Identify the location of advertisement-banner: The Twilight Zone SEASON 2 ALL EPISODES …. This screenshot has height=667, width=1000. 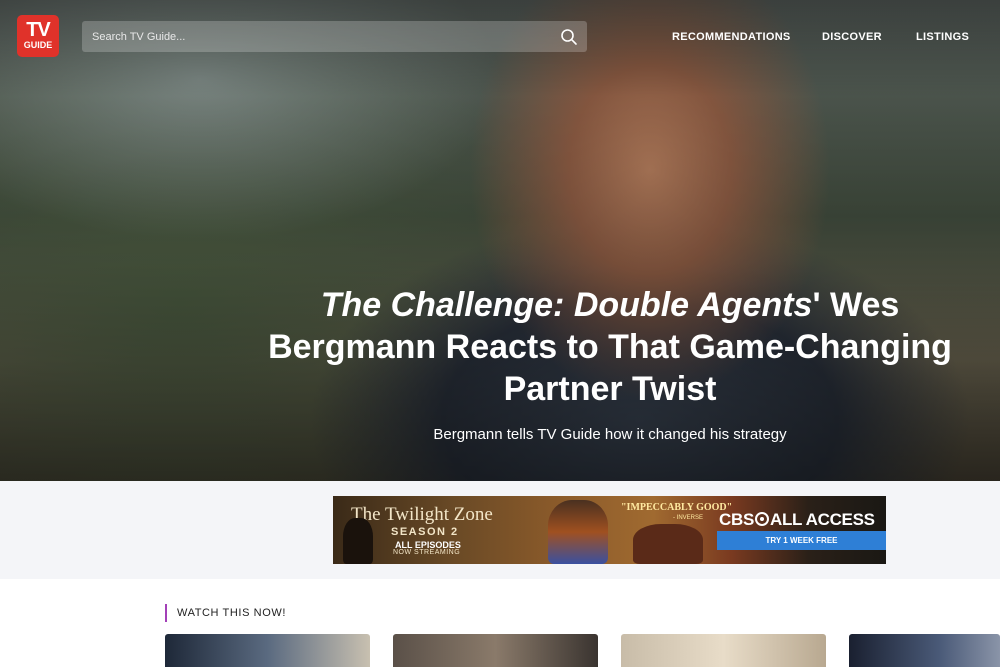
(609, 530).